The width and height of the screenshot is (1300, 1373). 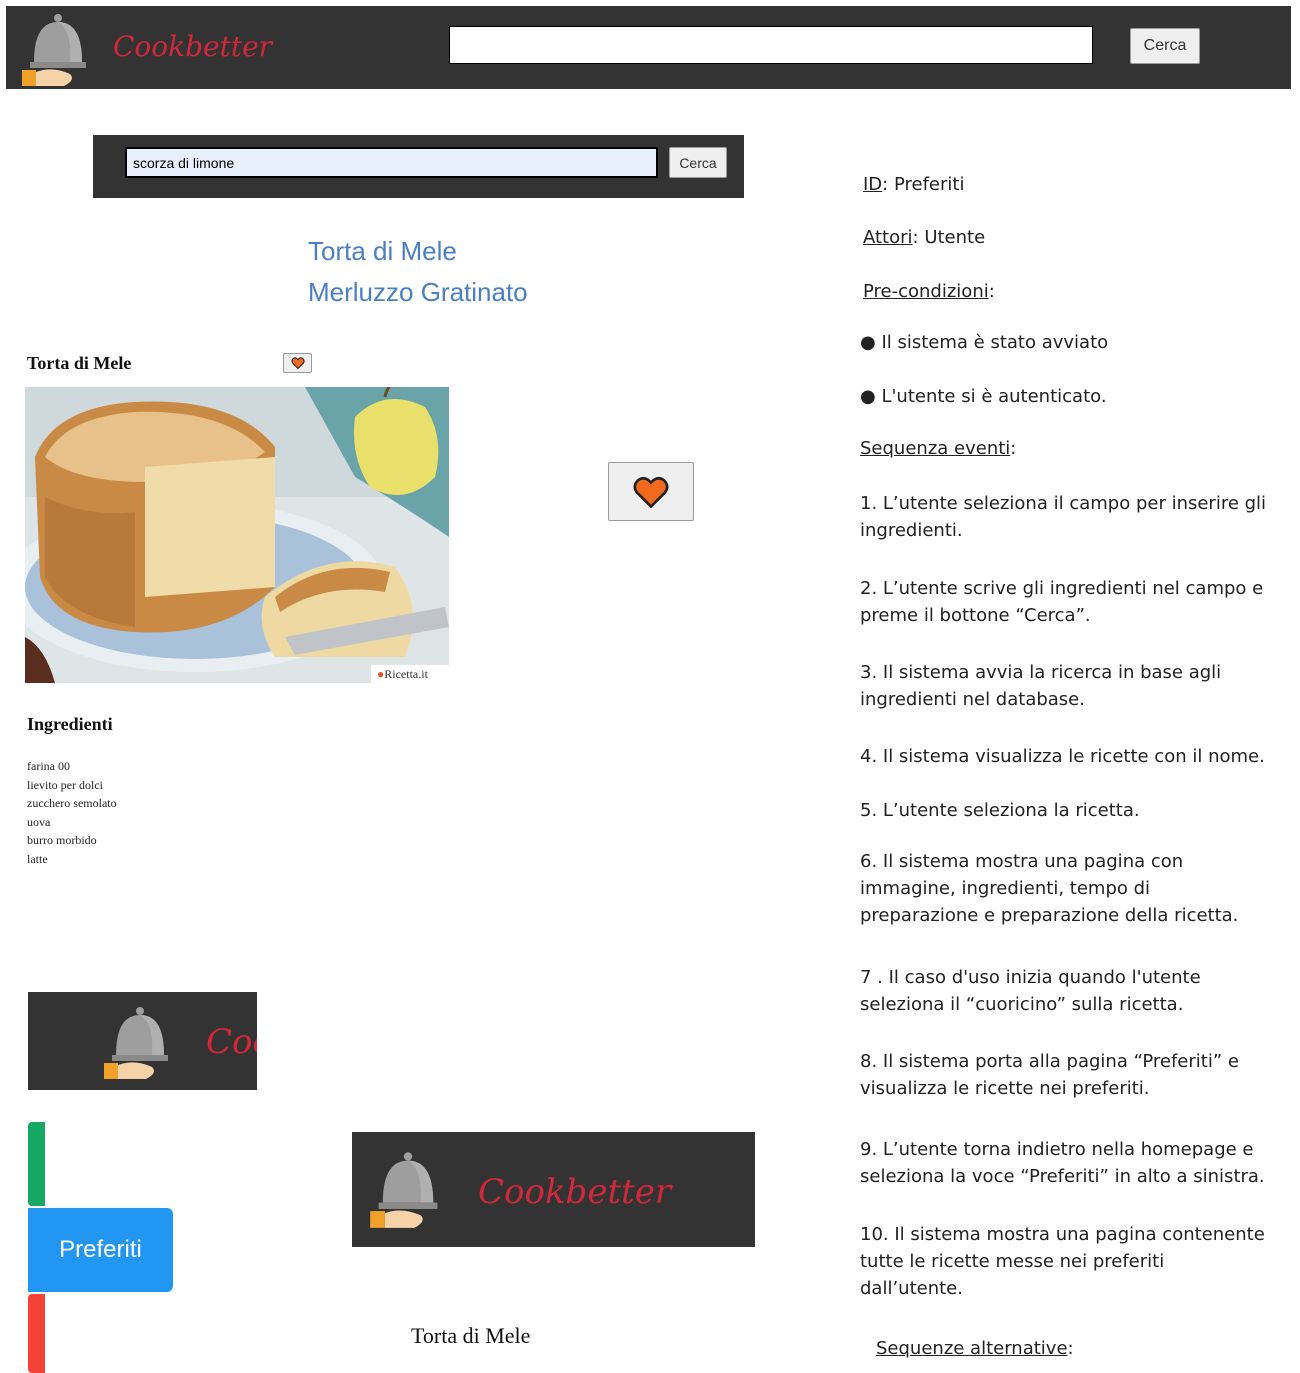 I want to click on recipe-image, so click(x=237, y=535).